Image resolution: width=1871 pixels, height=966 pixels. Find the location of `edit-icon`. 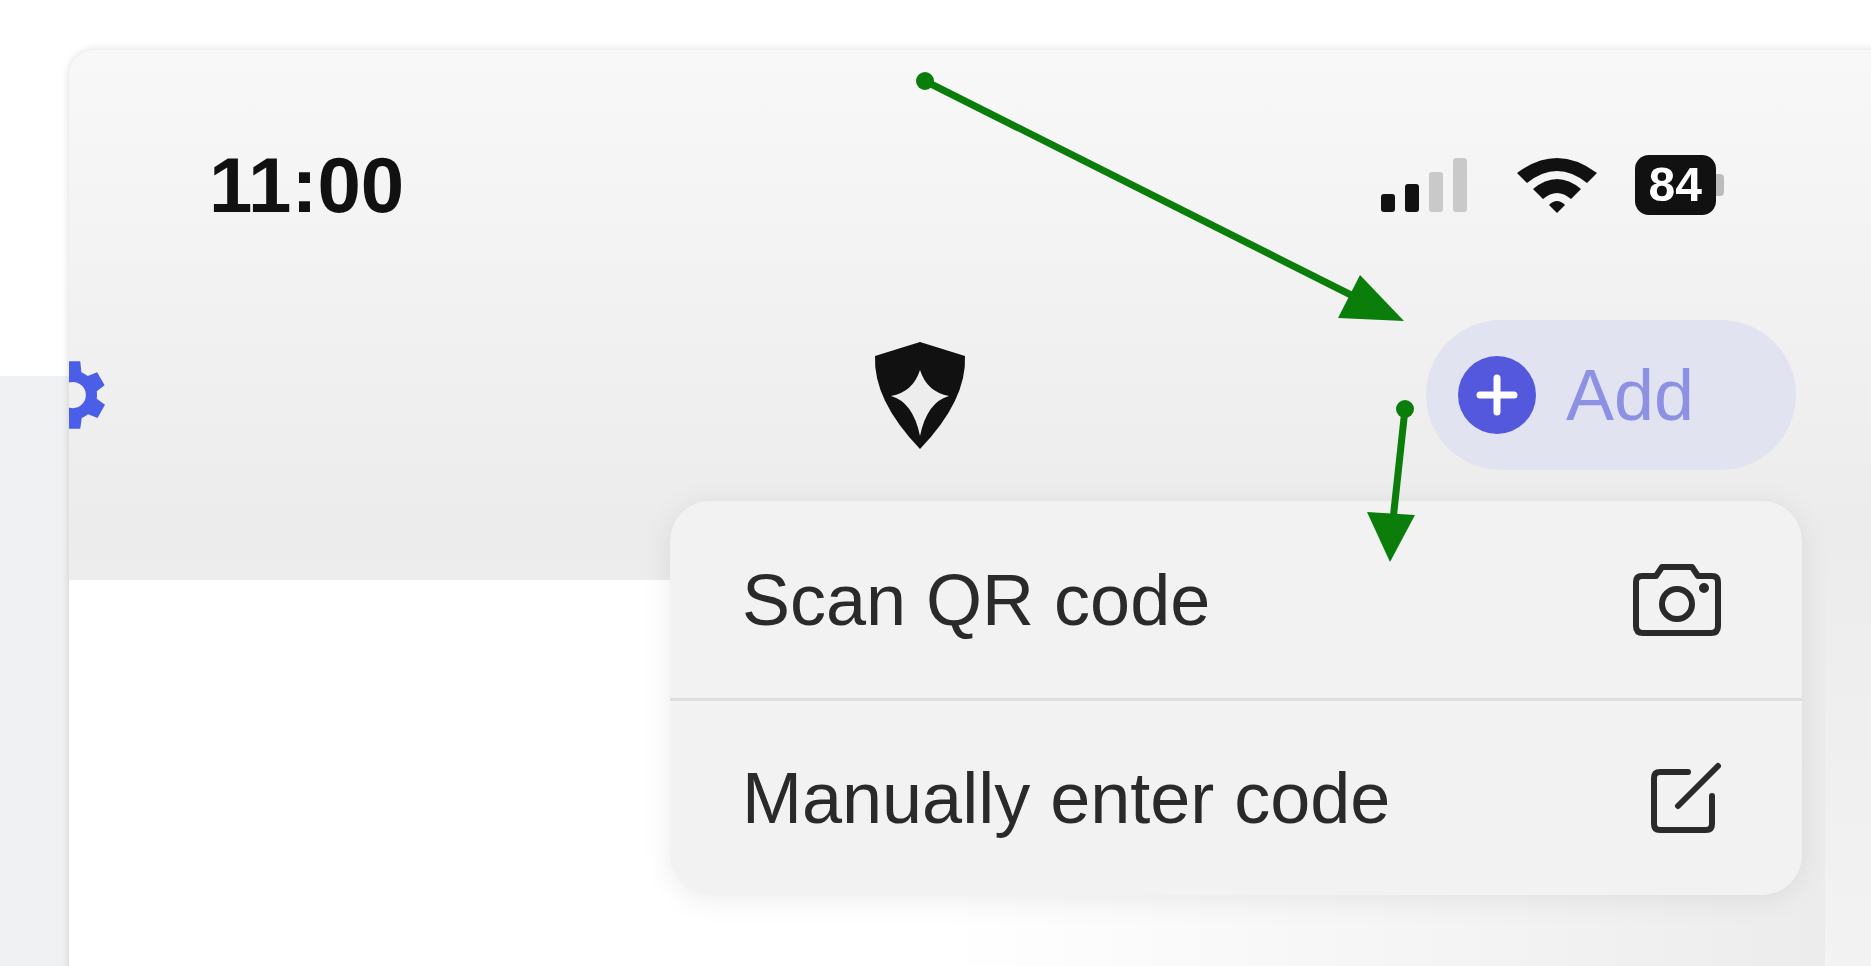

edit-icon is located at coordinates (1686, 798).